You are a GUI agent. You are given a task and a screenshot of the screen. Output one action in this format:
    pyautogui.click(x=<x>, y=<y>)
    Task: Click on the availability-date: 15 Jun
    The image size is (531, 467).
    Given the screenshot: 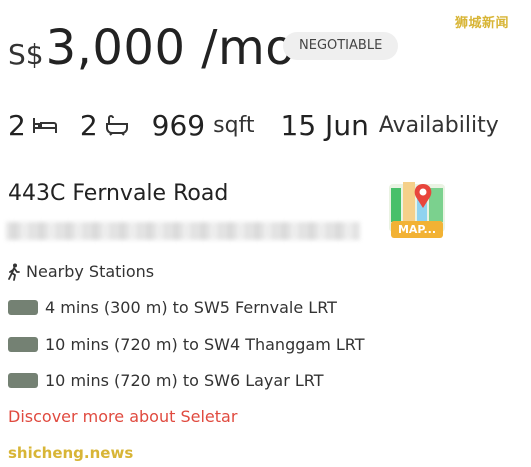 What is the action you would take?
    pyautogui.click(x=324, y=125)
    